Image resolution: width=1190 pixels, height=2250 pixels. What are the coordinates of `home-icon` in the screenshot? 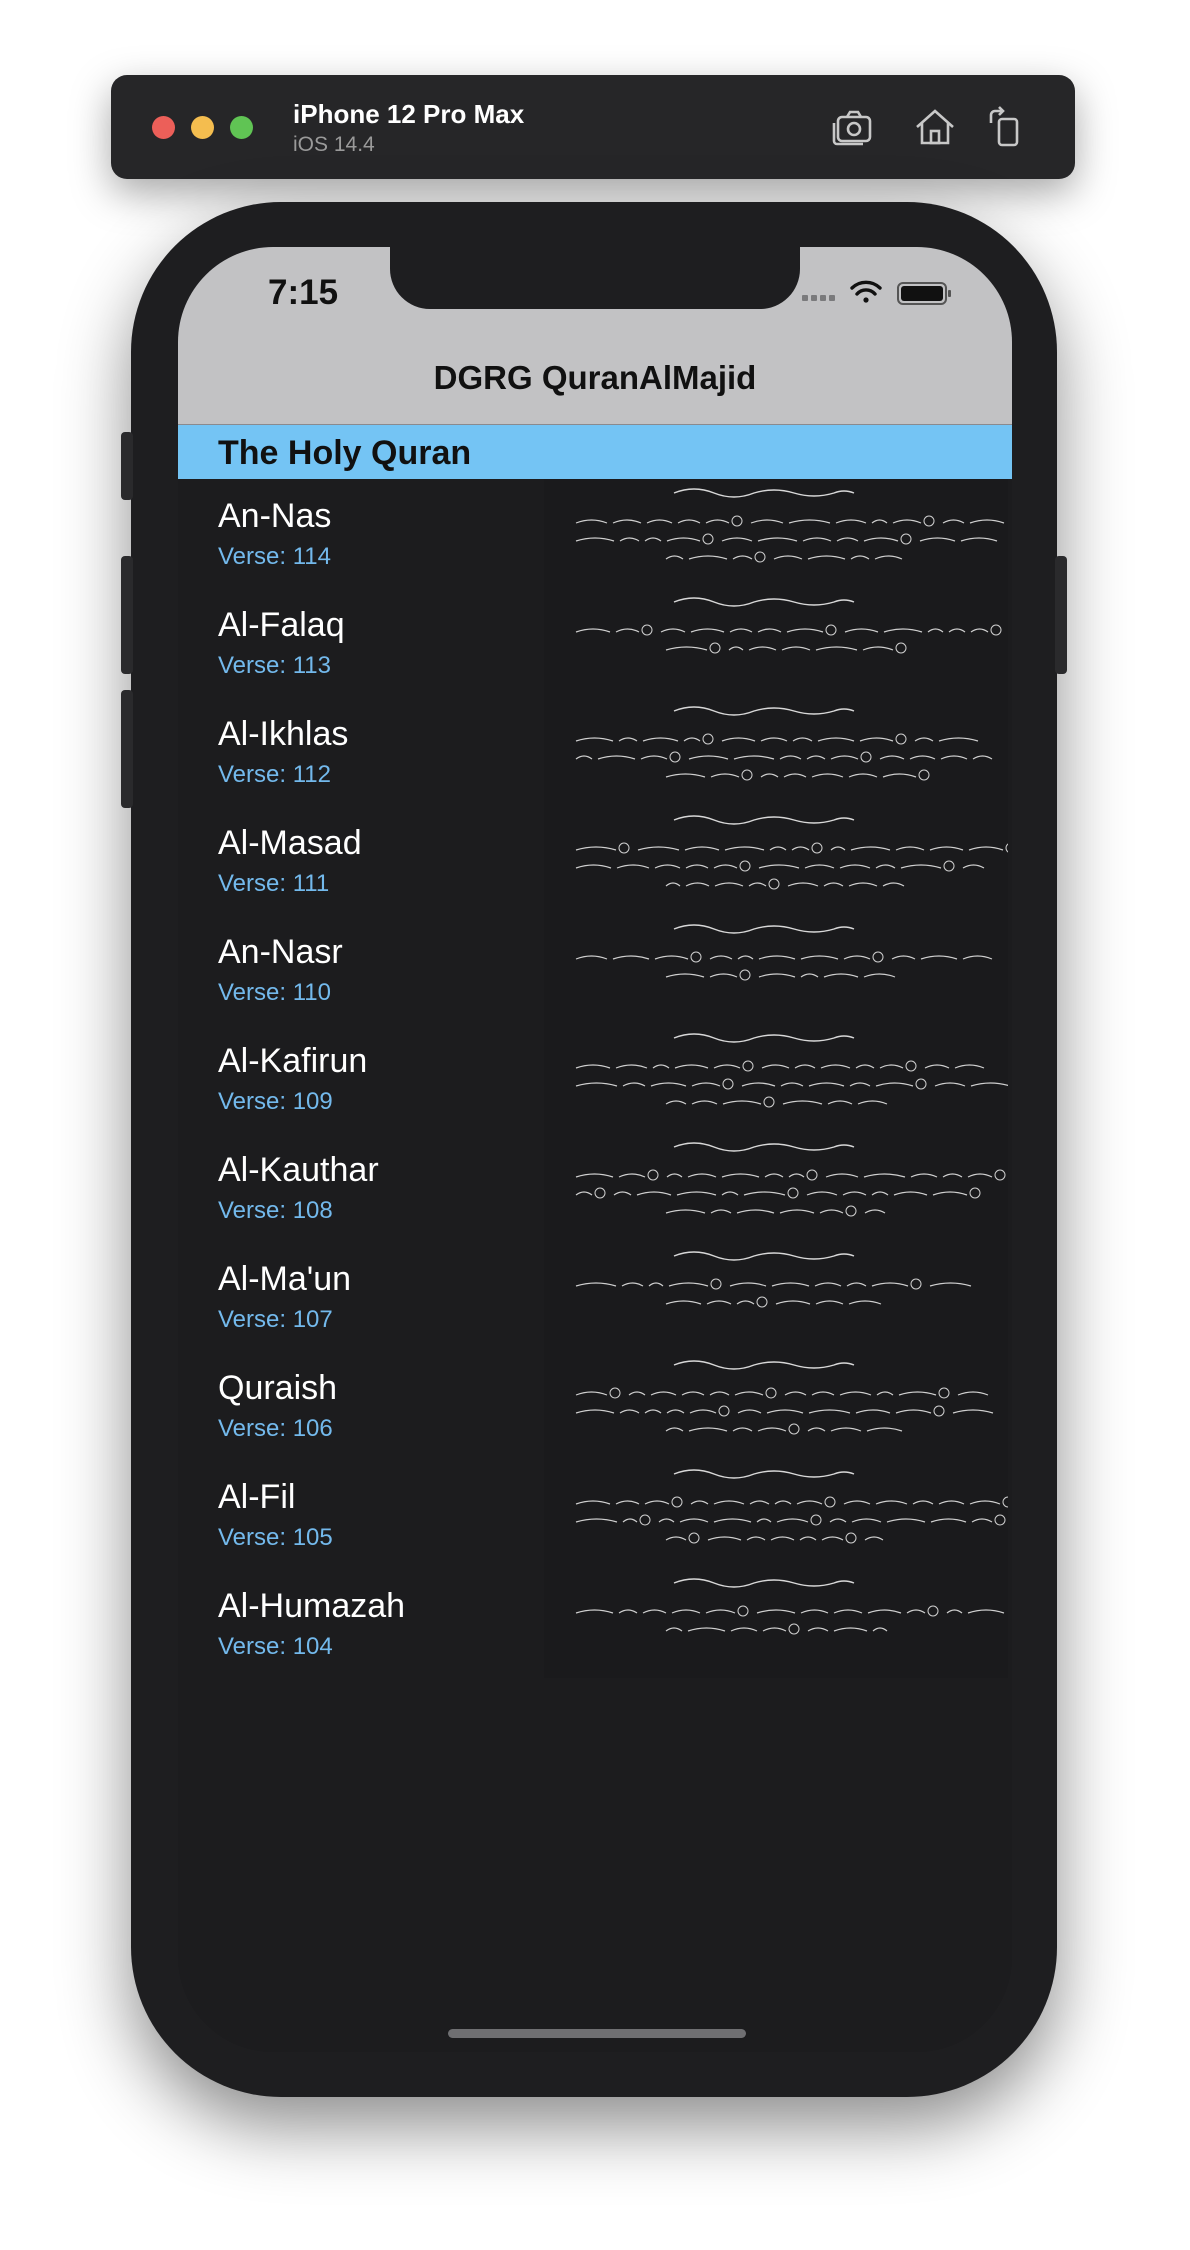 It's located at (935, 127).